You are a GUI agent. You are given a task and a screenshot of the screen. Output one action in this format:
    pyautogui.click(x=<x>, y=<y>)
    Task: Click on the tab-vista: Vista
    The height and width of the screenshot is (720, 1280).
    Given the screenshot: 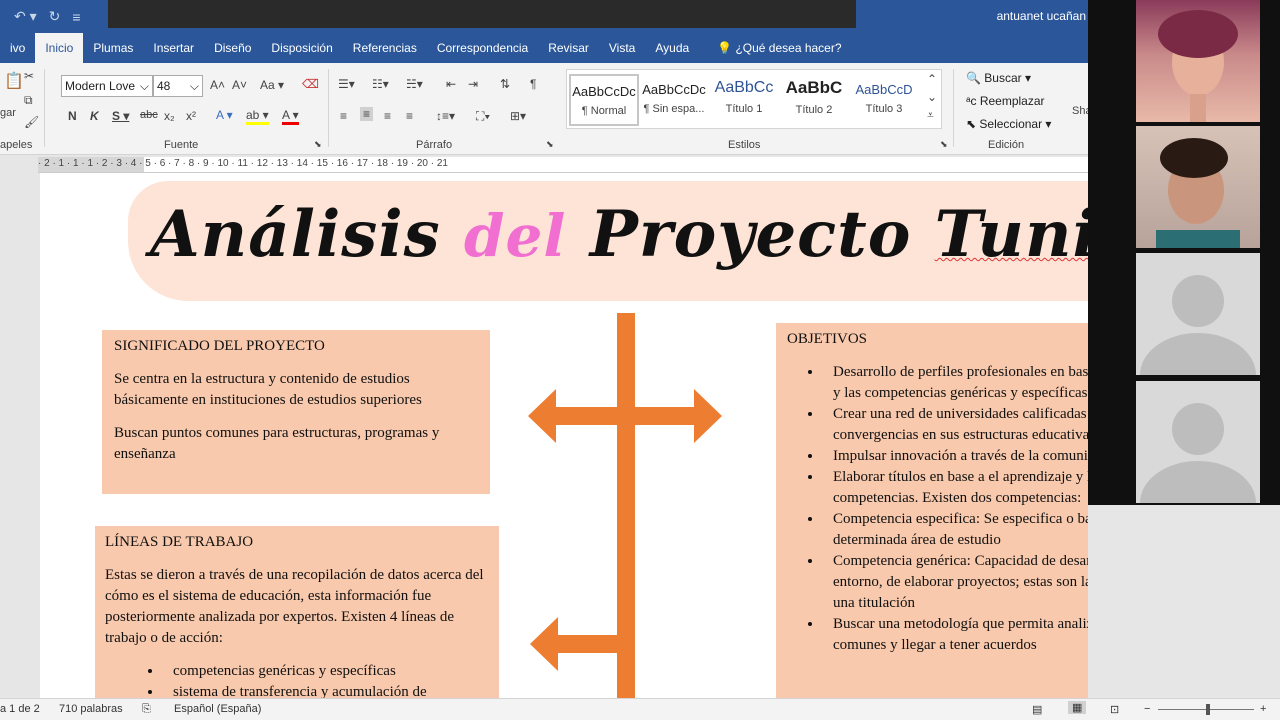 What is the action you would take?
    pyautogui.click(x=622, y=48)
    